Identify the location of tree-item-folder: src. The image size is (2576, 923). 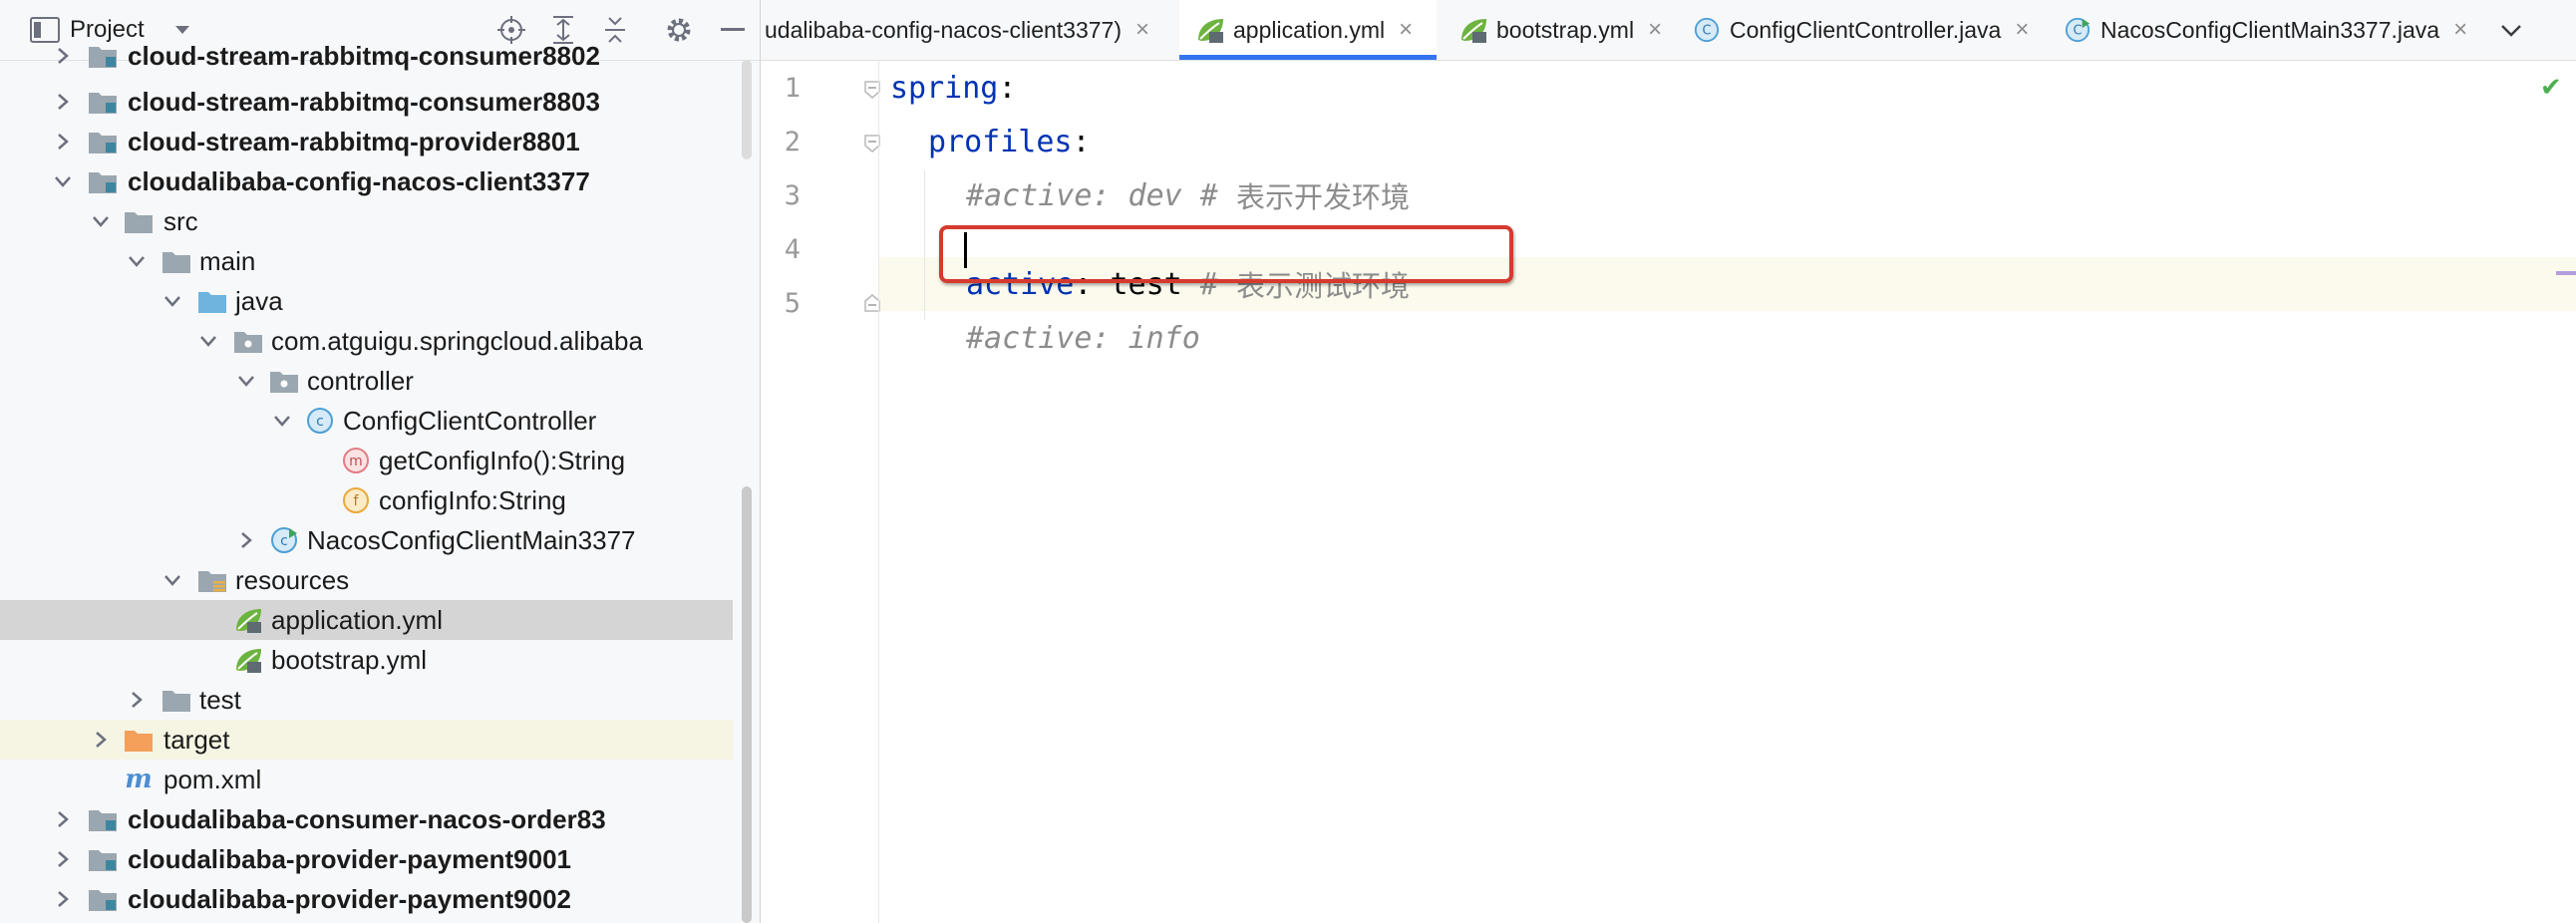
(366, 221).